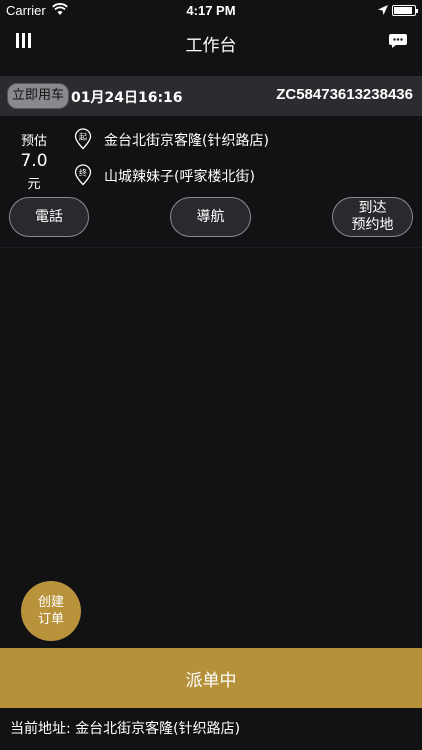 This screenshot has width=422, height=750. Describe the element at coordinates (40, 729) in the screenshot. I see `current-address-label: 当前地址:` at that location.